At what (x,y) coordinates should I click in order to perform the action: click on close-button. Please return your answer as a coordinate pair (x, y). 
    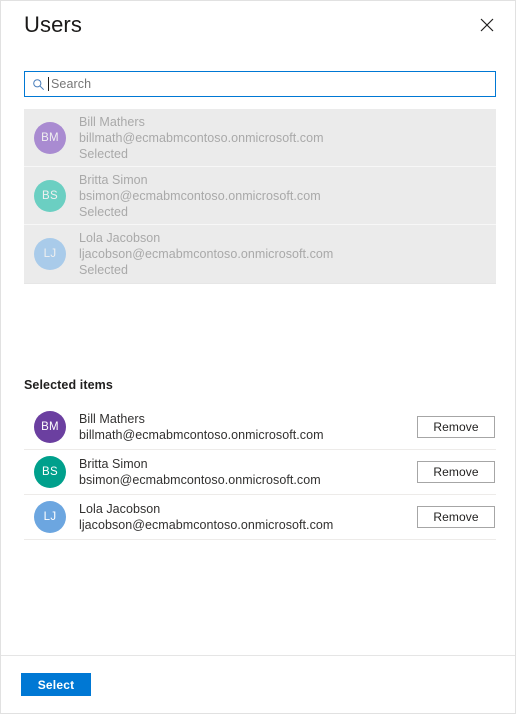
    Looking at the image, I should click on (487, 25).